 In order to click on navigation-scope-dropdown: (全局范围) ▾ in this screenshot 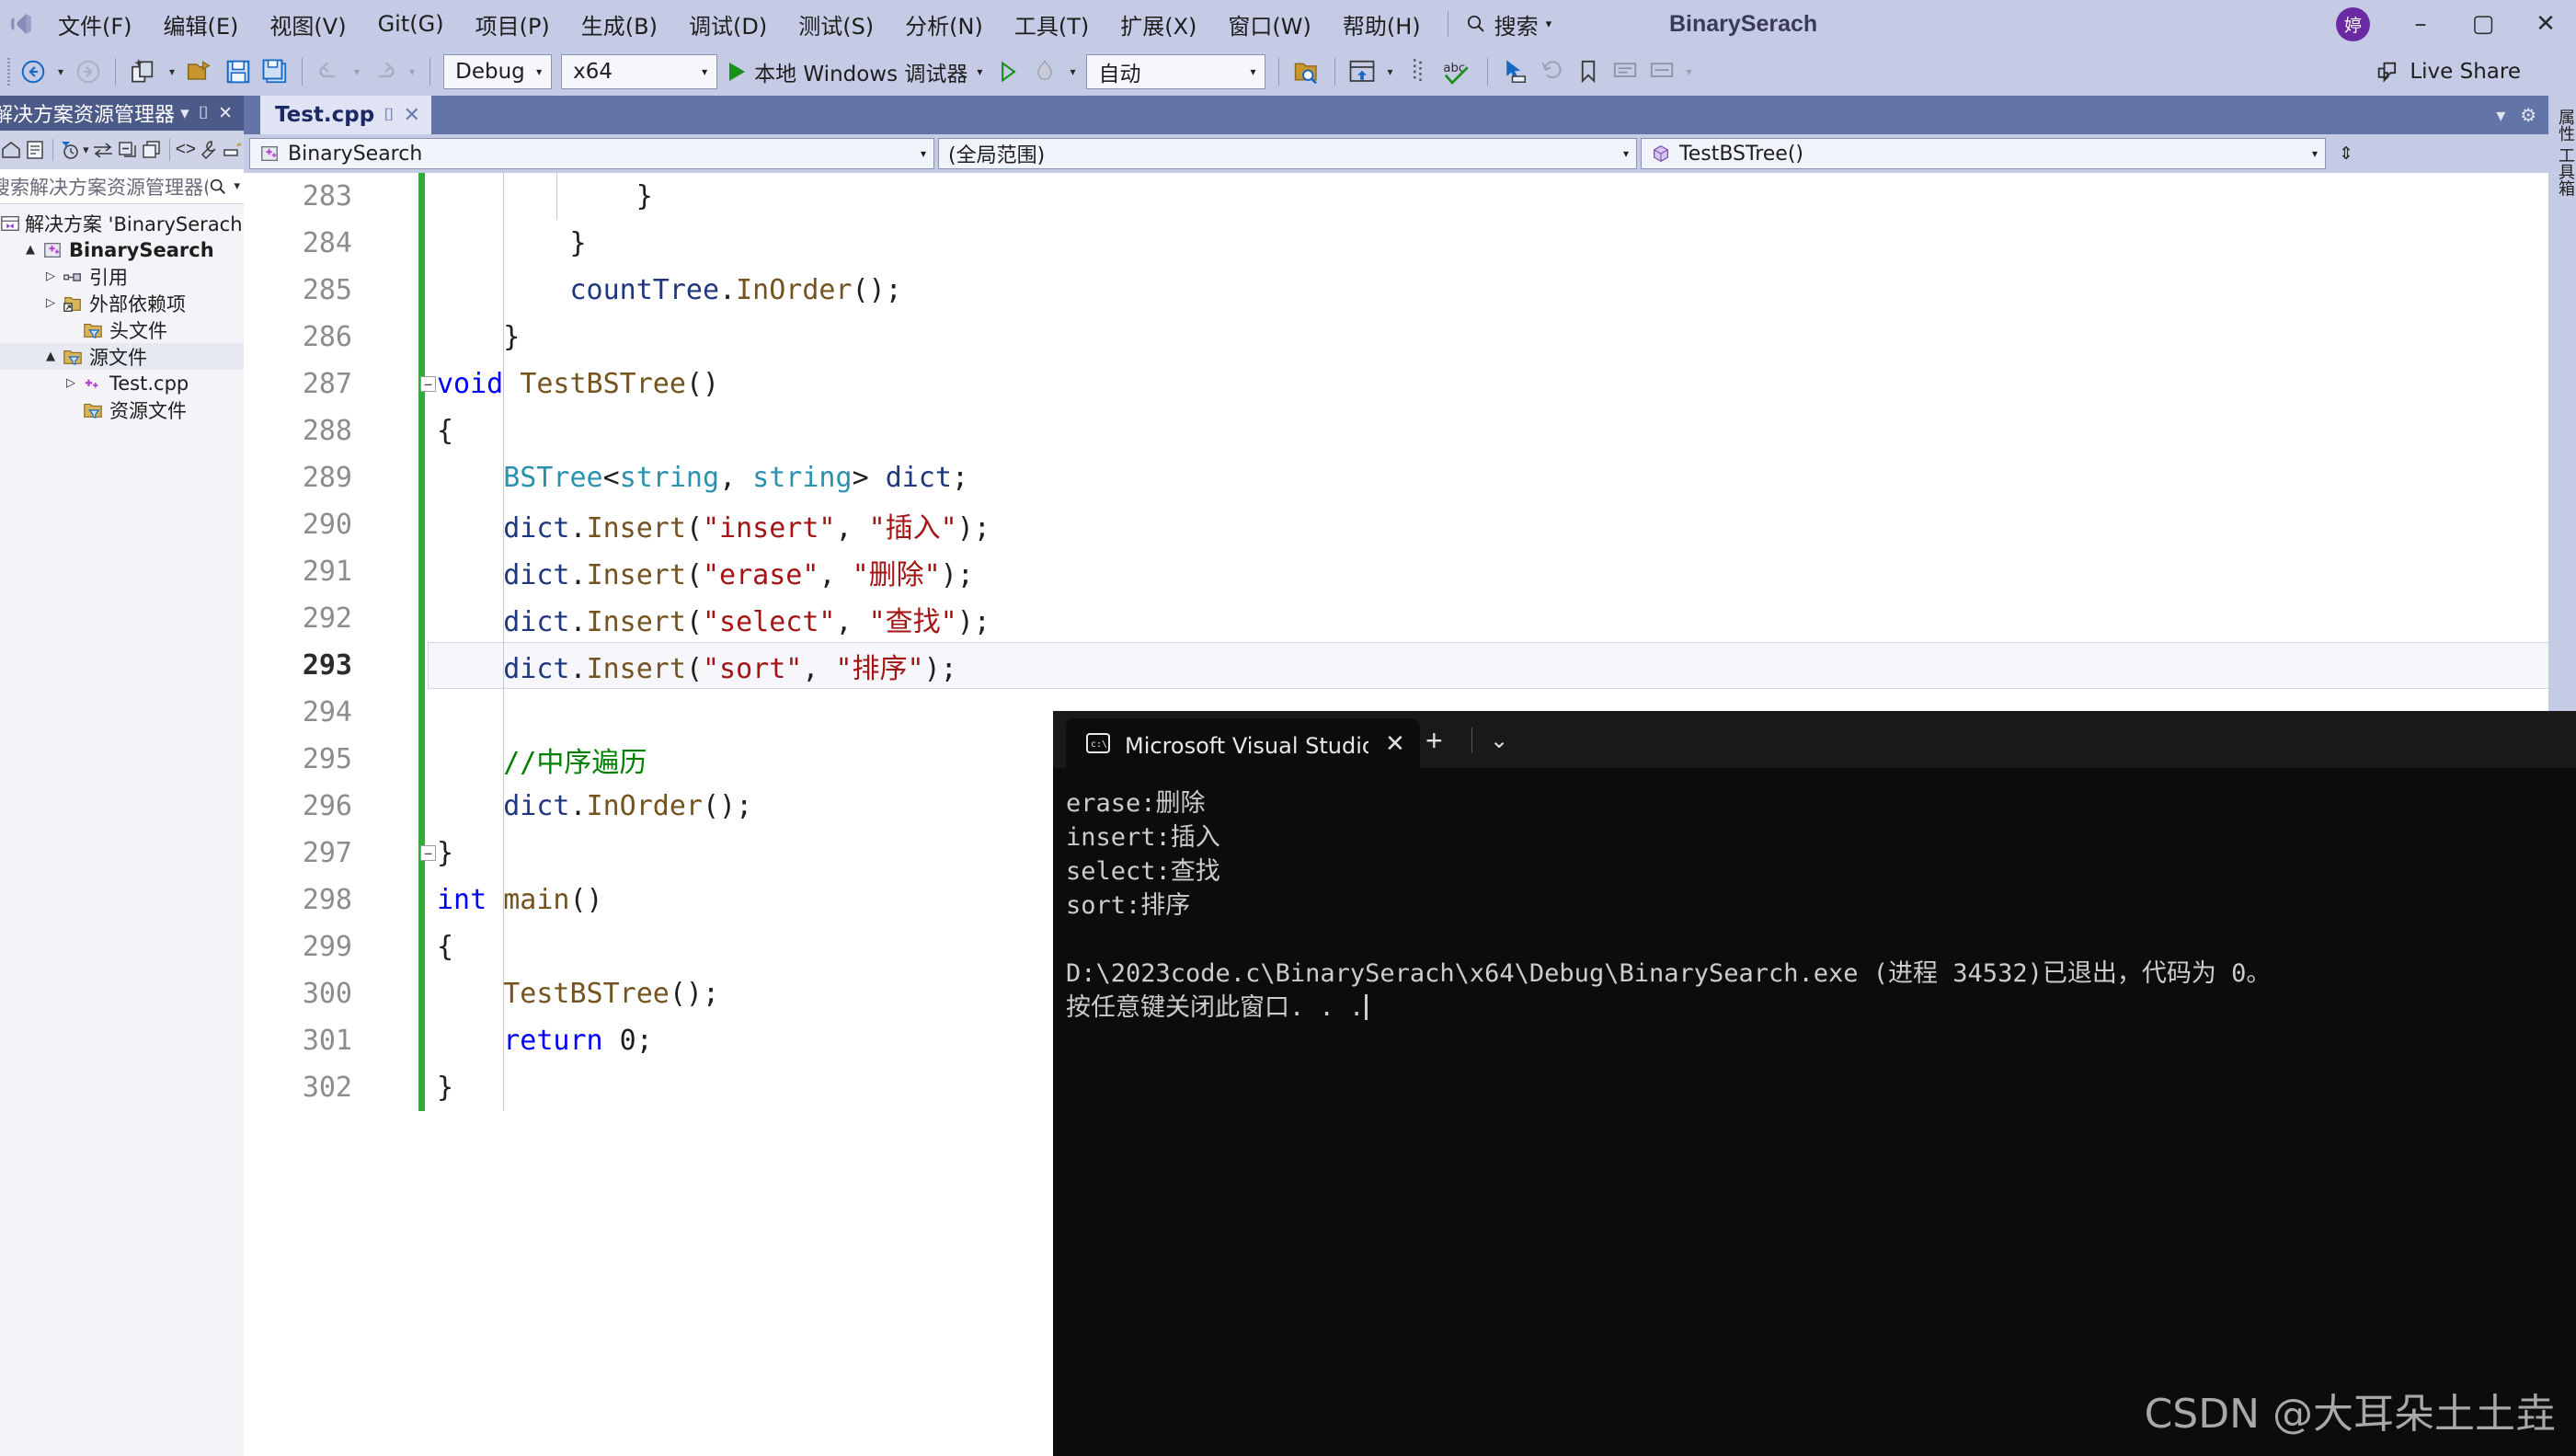, I will do `click(1287, 153)`.